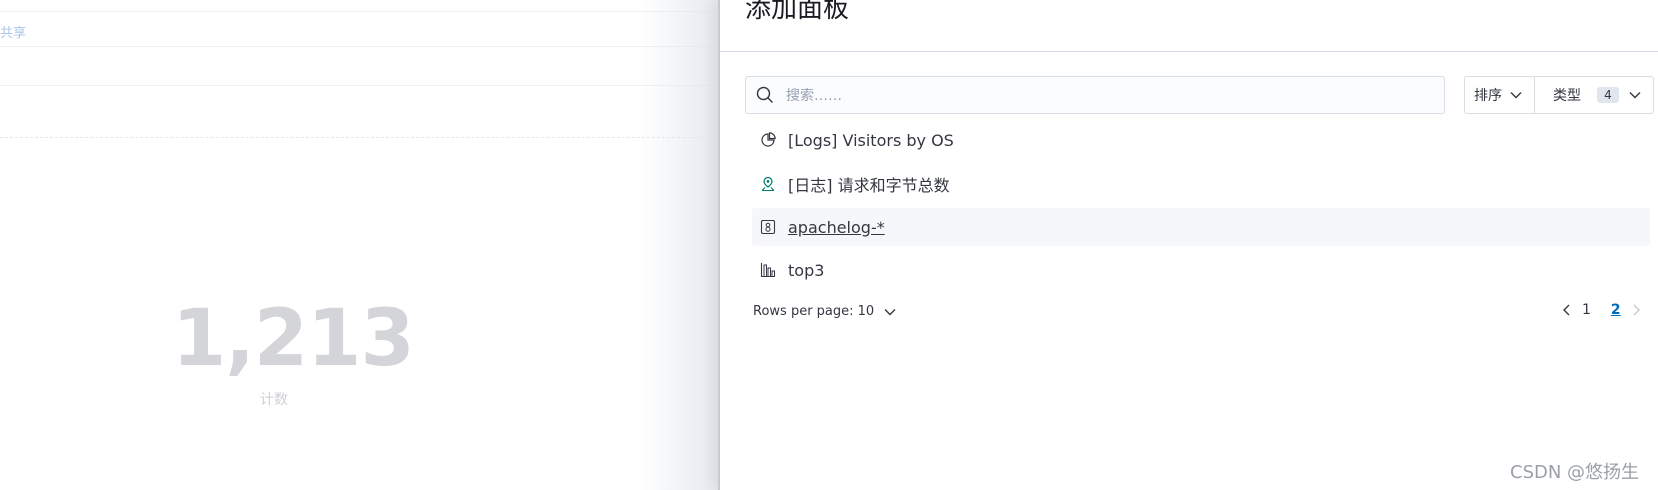  Describe the element at coordinates (1567, 96) in the screenshot. I see `type-label: 类型` at that location.